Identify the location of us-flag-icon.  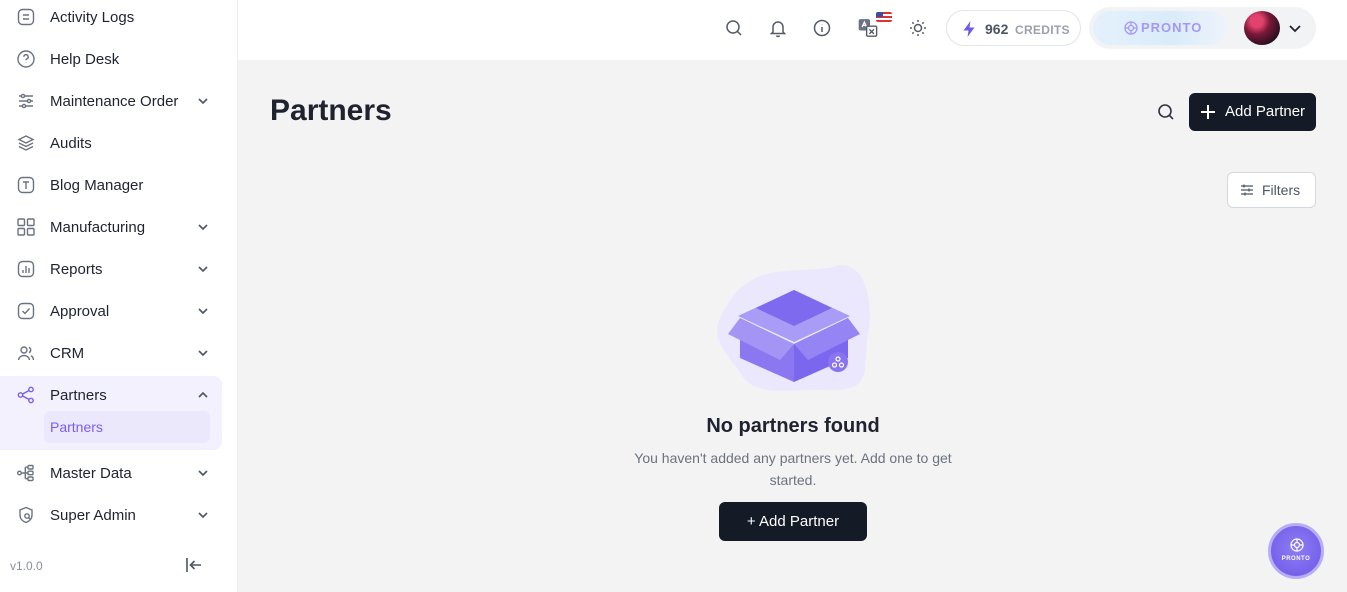
(884, 17).